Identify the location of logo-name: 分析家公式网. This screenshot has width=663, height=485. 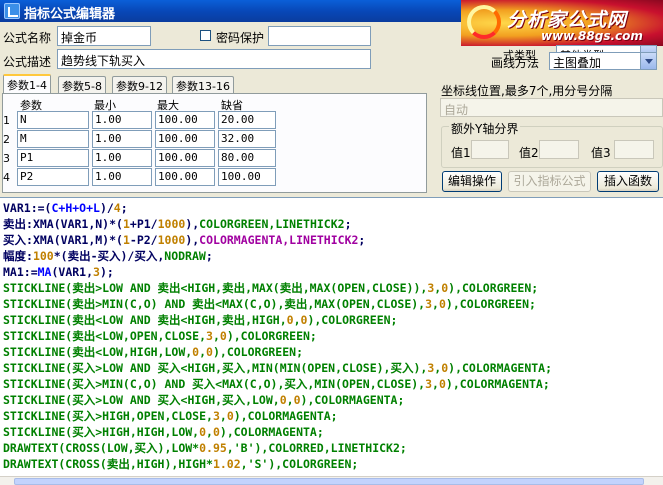
(567, 20).